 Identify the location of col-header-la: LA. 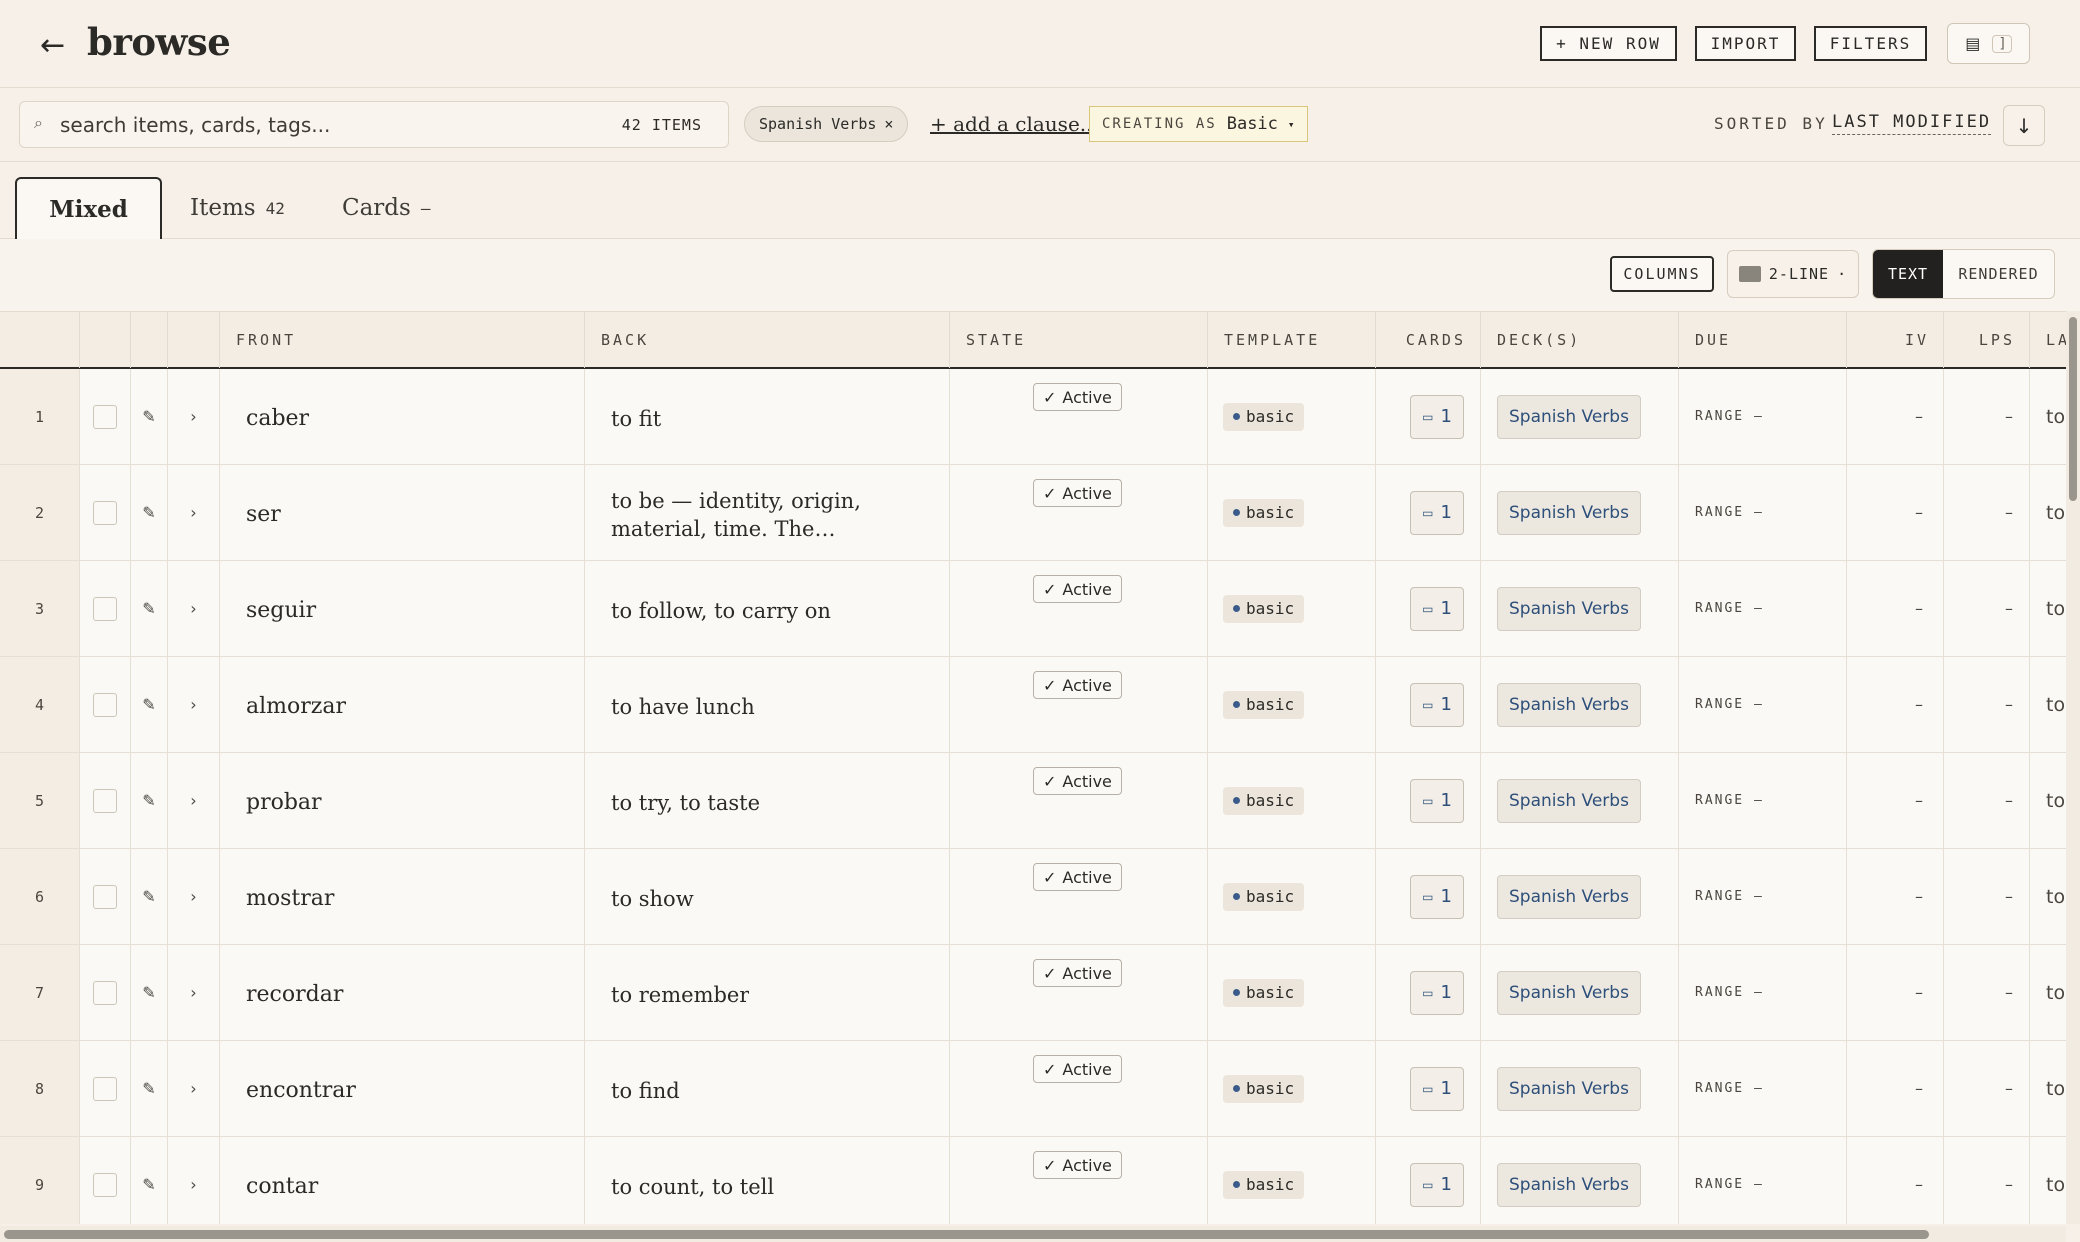
(2048, 340).